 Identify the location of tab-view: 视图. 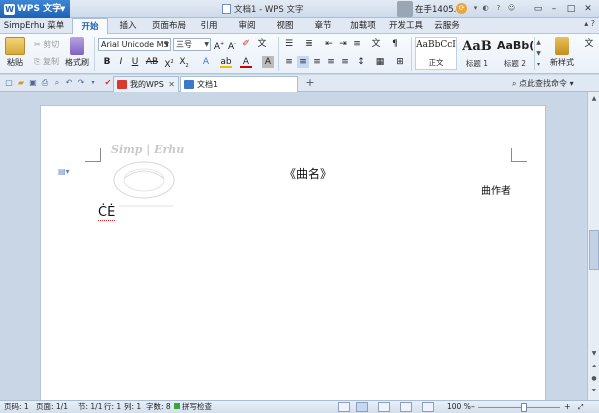
(285, 26).